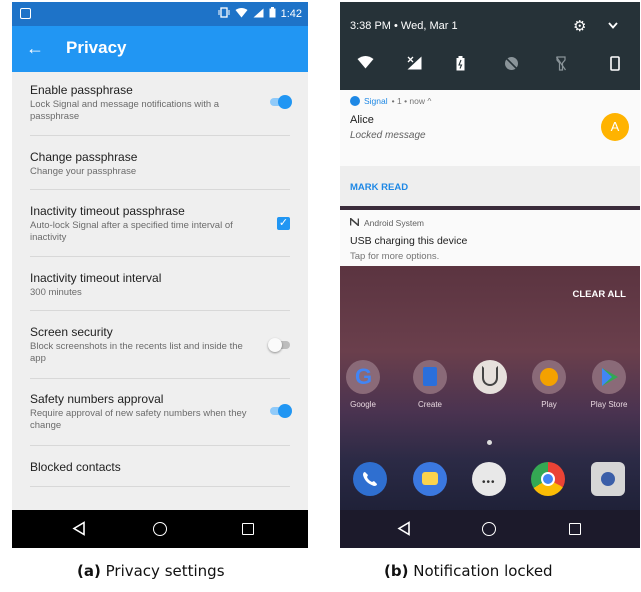 The height and width of the screenshot is (592, 641). I want to click on back-arrow-icon: ←, so click(35, 48).